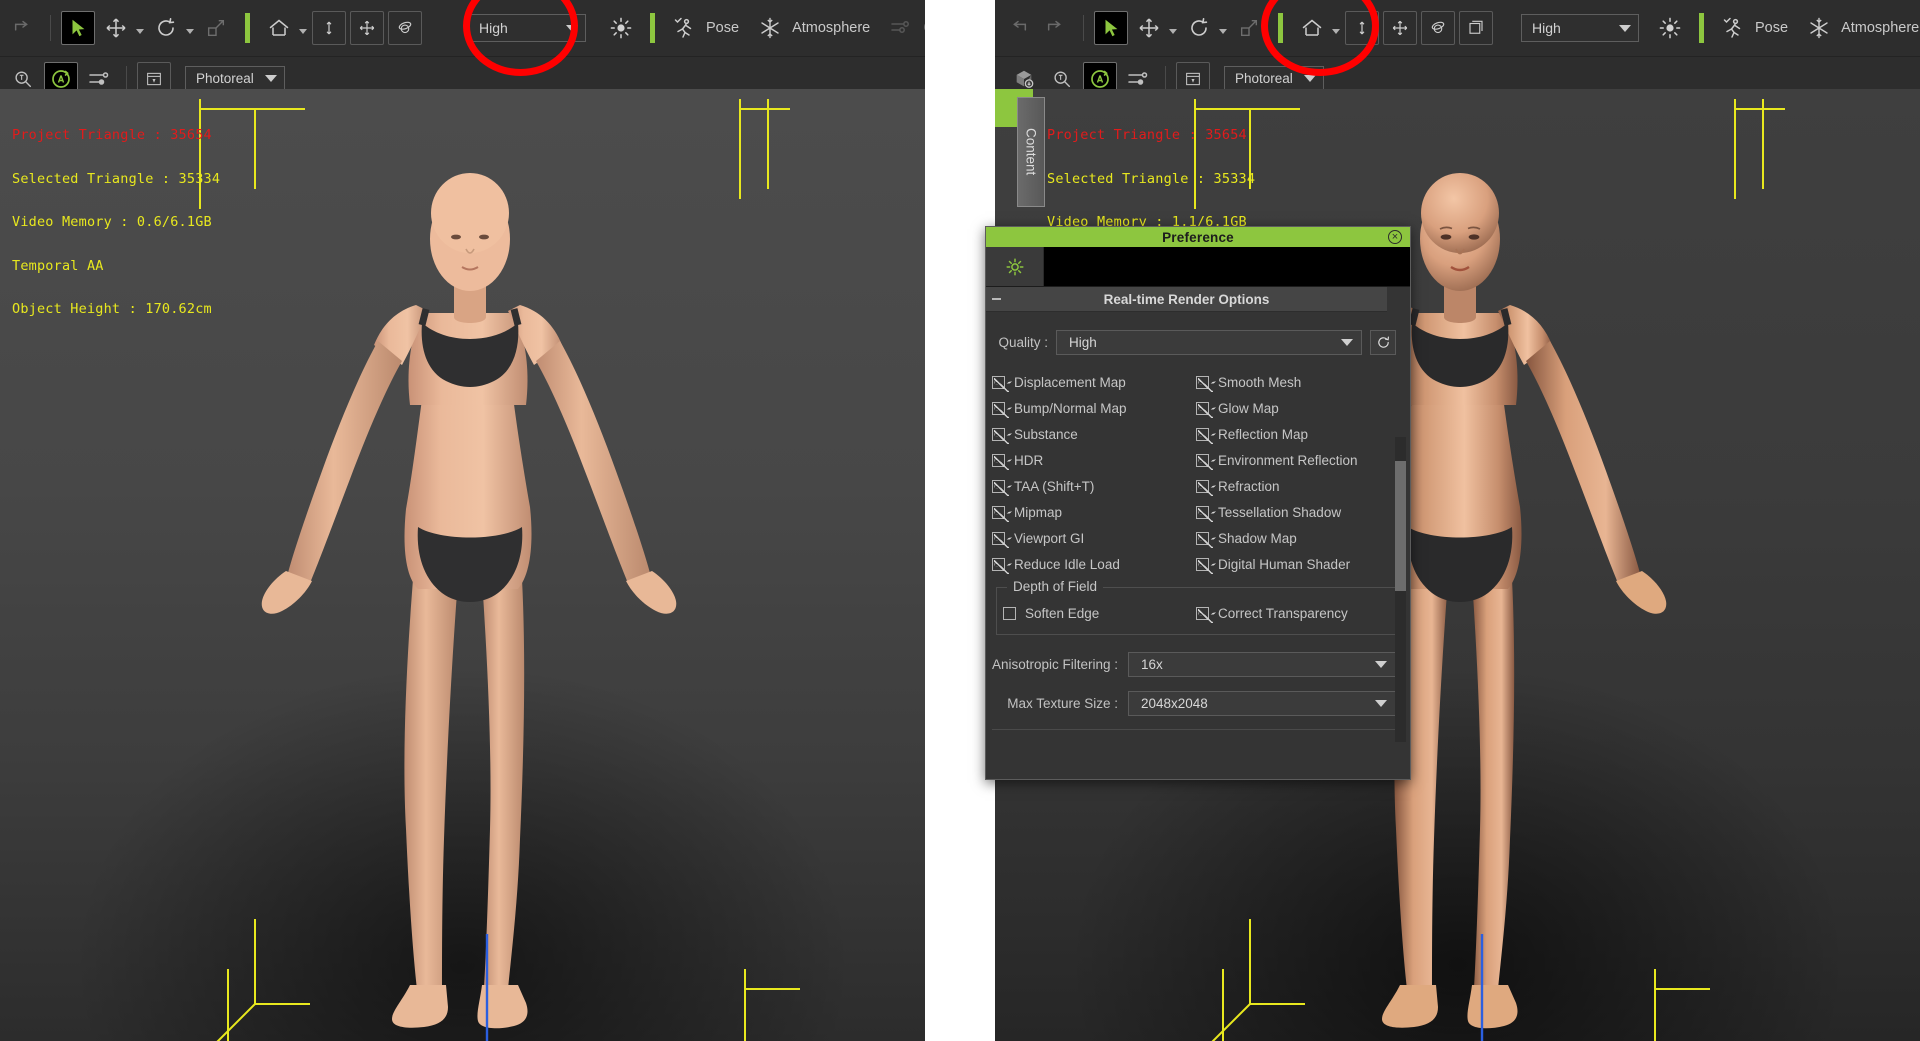  I want to click on checkbox-environment-reflection: Environment Reflection, so click(1298, 460).